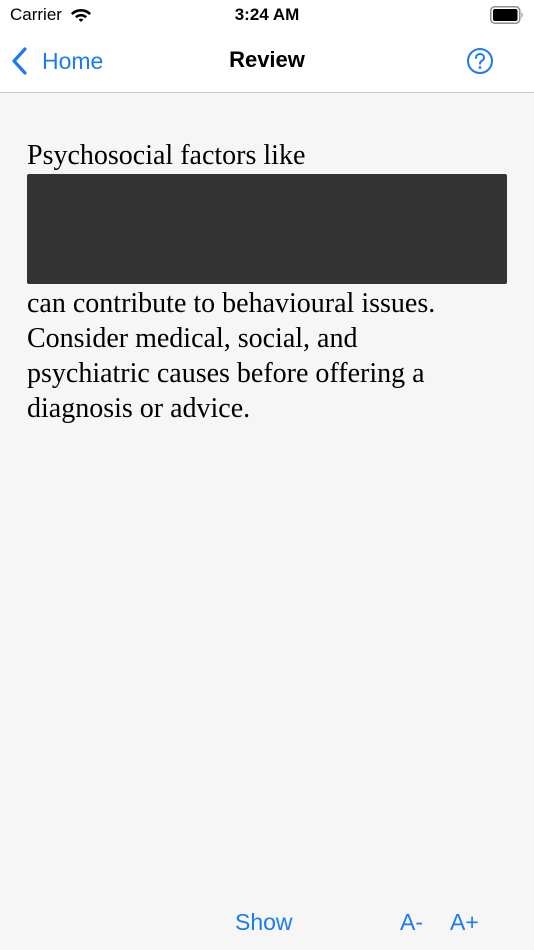 The height and width of the screenshot is (950, 534). I want to click on text-line: can contribute to behavioural issues., so click(231, 303).